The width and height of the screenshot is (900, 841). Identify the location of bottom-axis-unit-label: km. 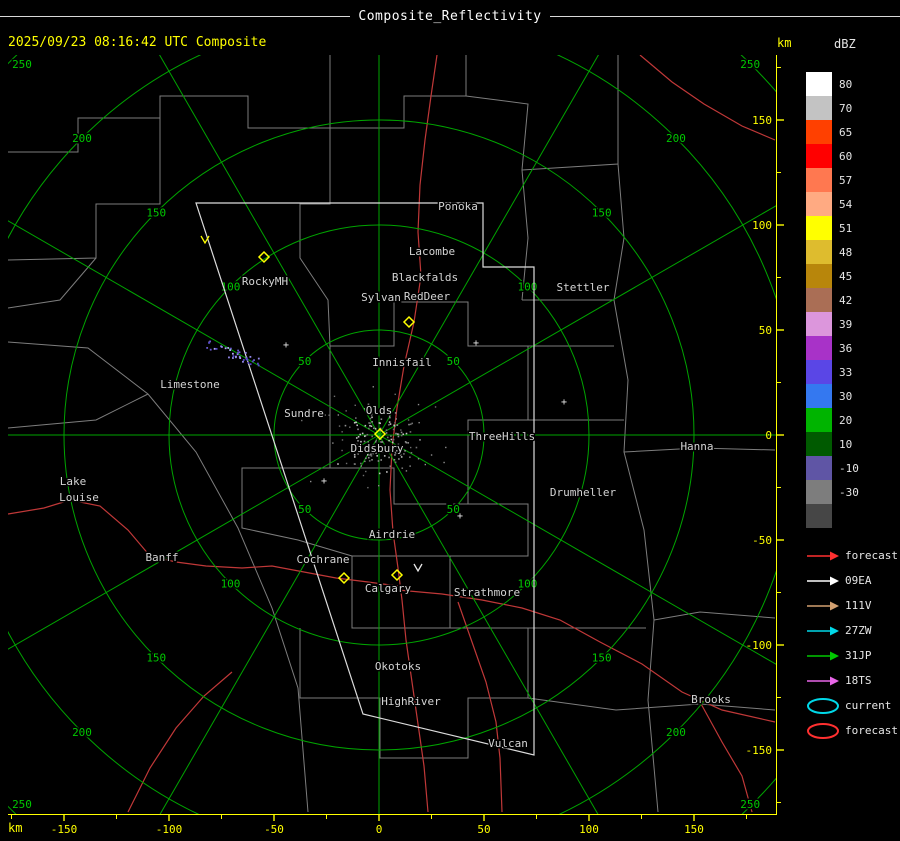
(15, 828).